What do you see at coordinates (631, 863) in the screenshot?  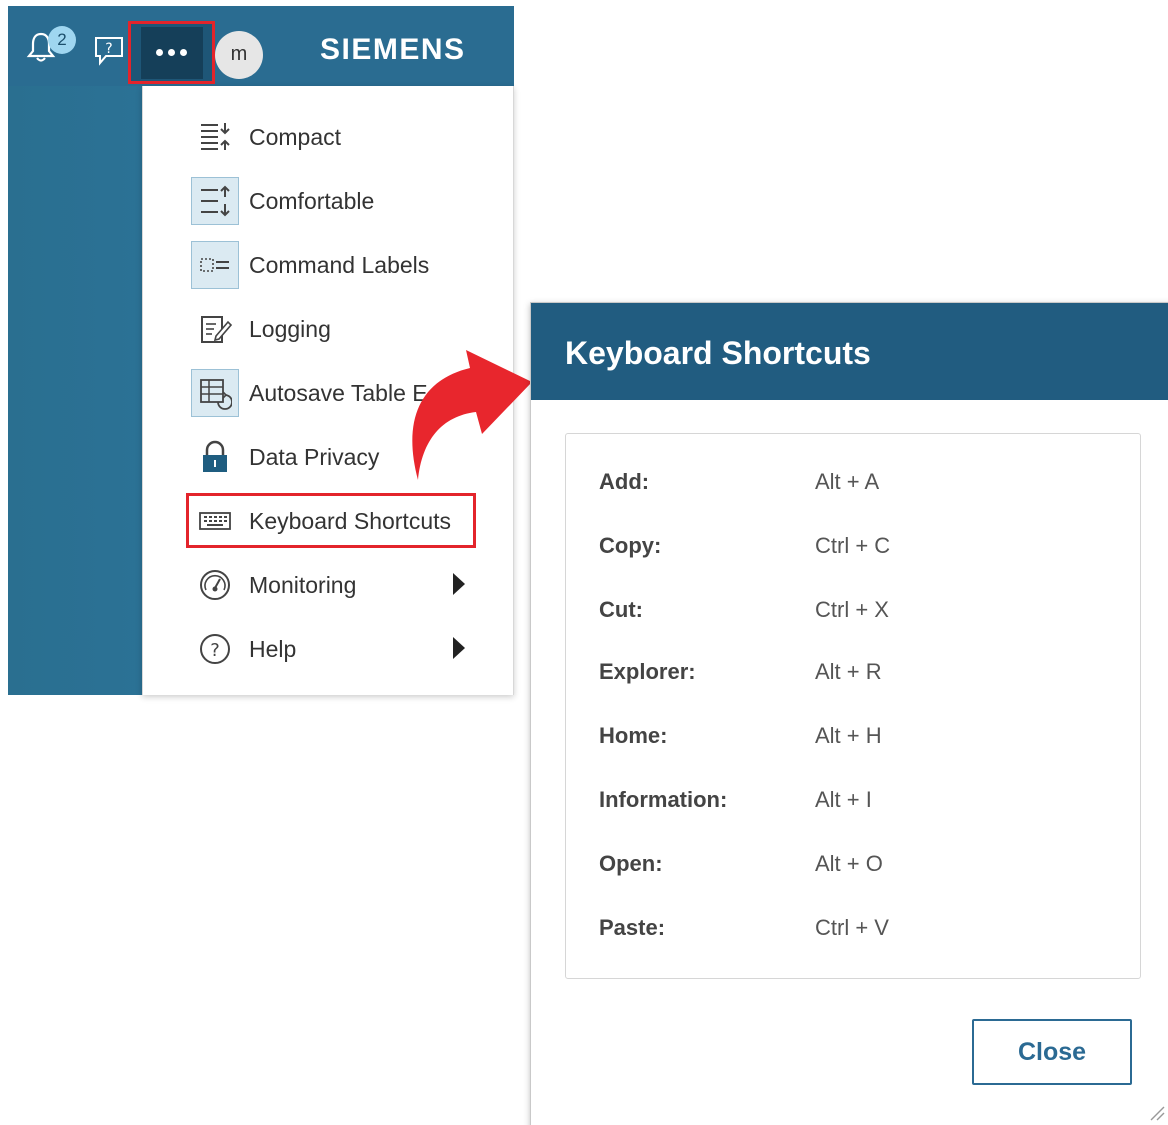 I see `shortcut-name: Open:` at bounding box center [631, 863].